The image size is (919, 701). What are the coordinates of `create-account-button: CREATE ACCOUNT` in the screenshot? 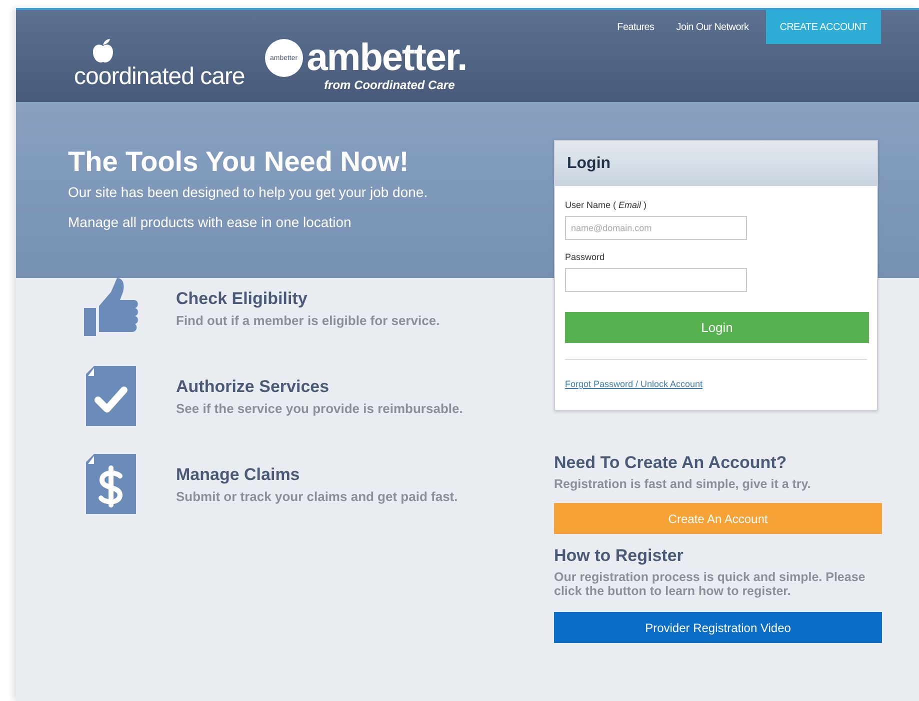 It's located at (823, 27).